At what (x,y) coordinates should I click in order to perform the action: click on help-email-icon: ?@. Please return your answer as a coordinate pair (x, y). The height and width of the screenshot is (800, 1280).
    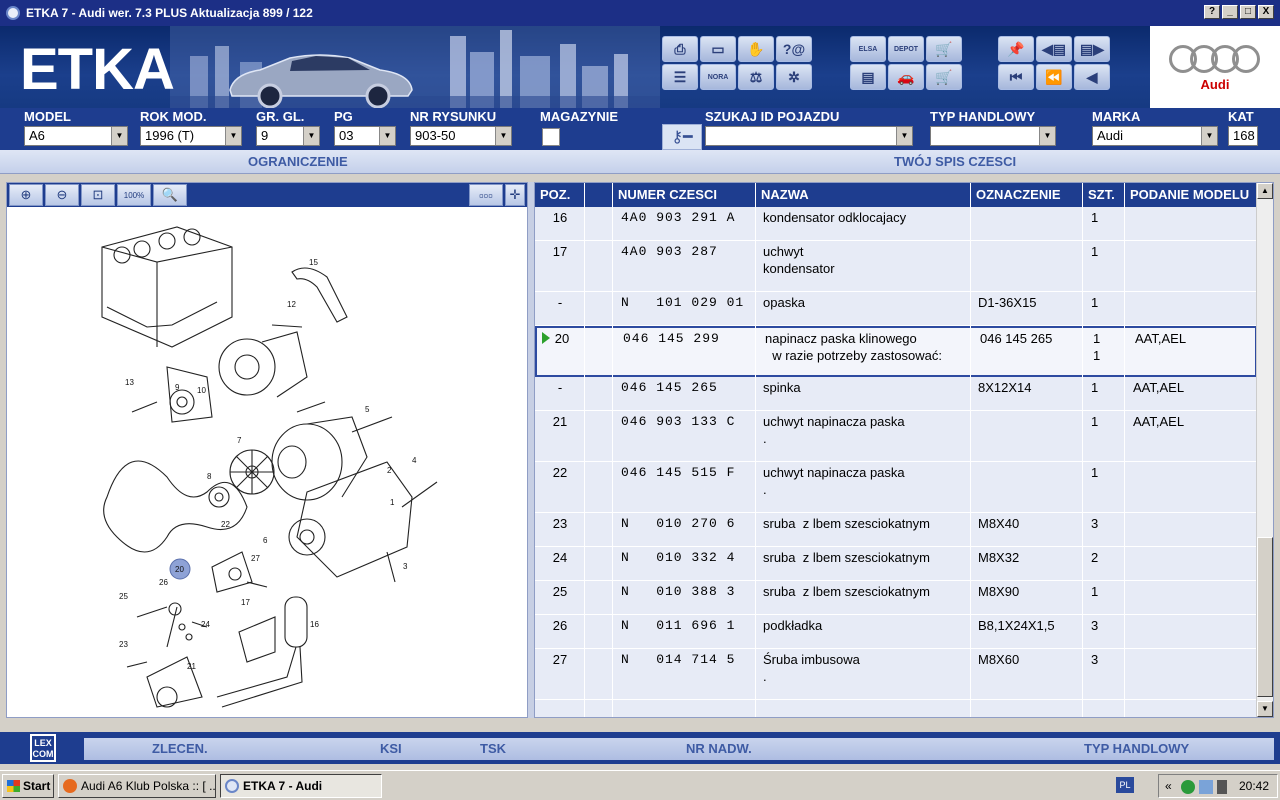
    Looking at the image, I should click on (794, 49).